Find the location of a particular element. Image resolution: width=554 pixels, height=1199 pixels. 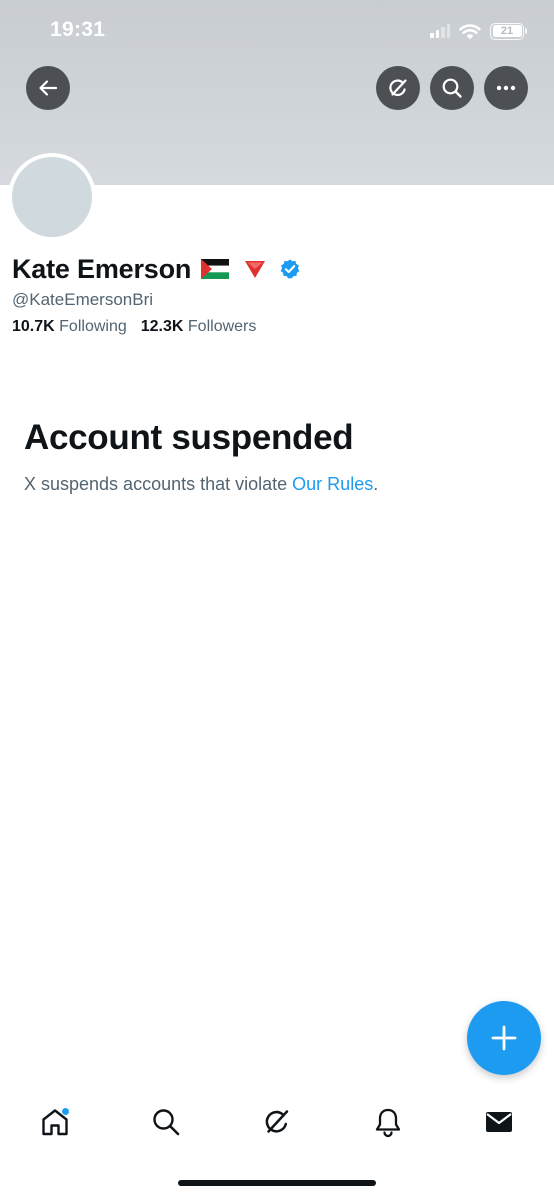

nav-grok is located at coordinates (277, 1122).